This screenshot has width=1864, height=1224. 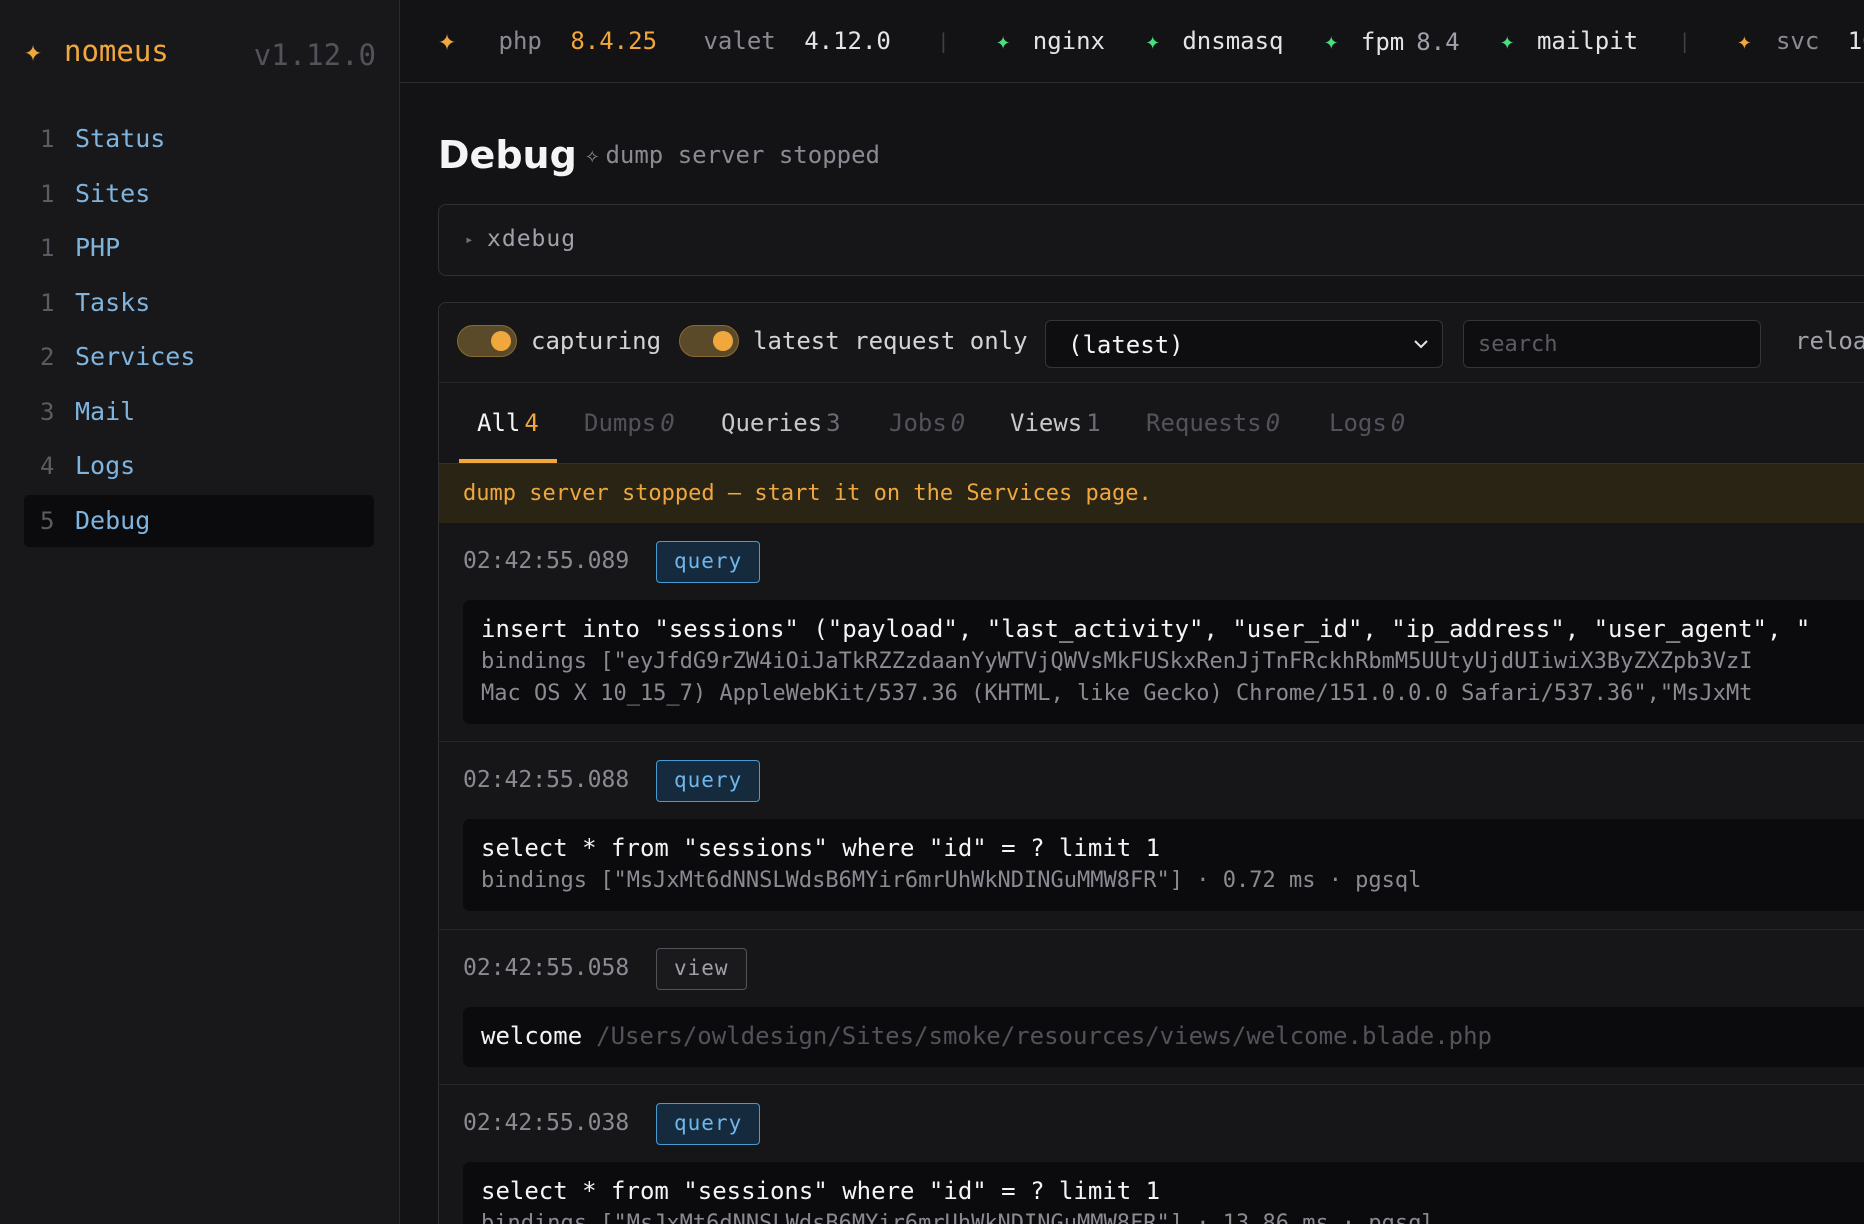 I want to click on tab-label: Requests, so click(x=1204, y=423).